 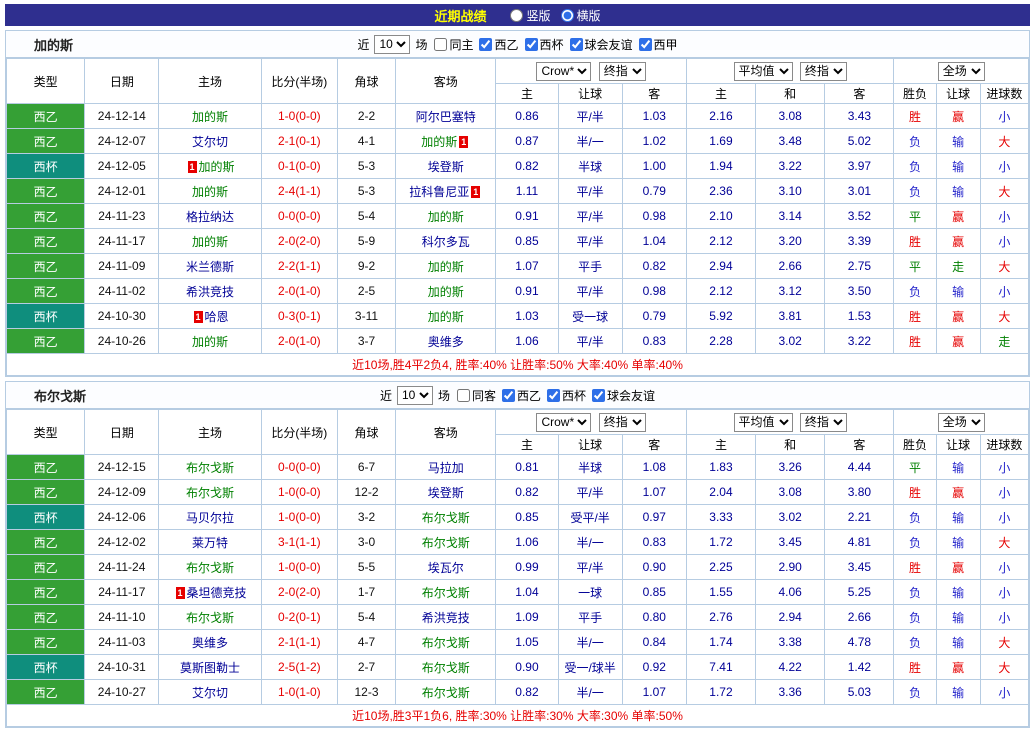 What do you see at coordinates (567, 15) in the screenshot?
I see `horizontal-radio-input` at bounding box center [567, 15].